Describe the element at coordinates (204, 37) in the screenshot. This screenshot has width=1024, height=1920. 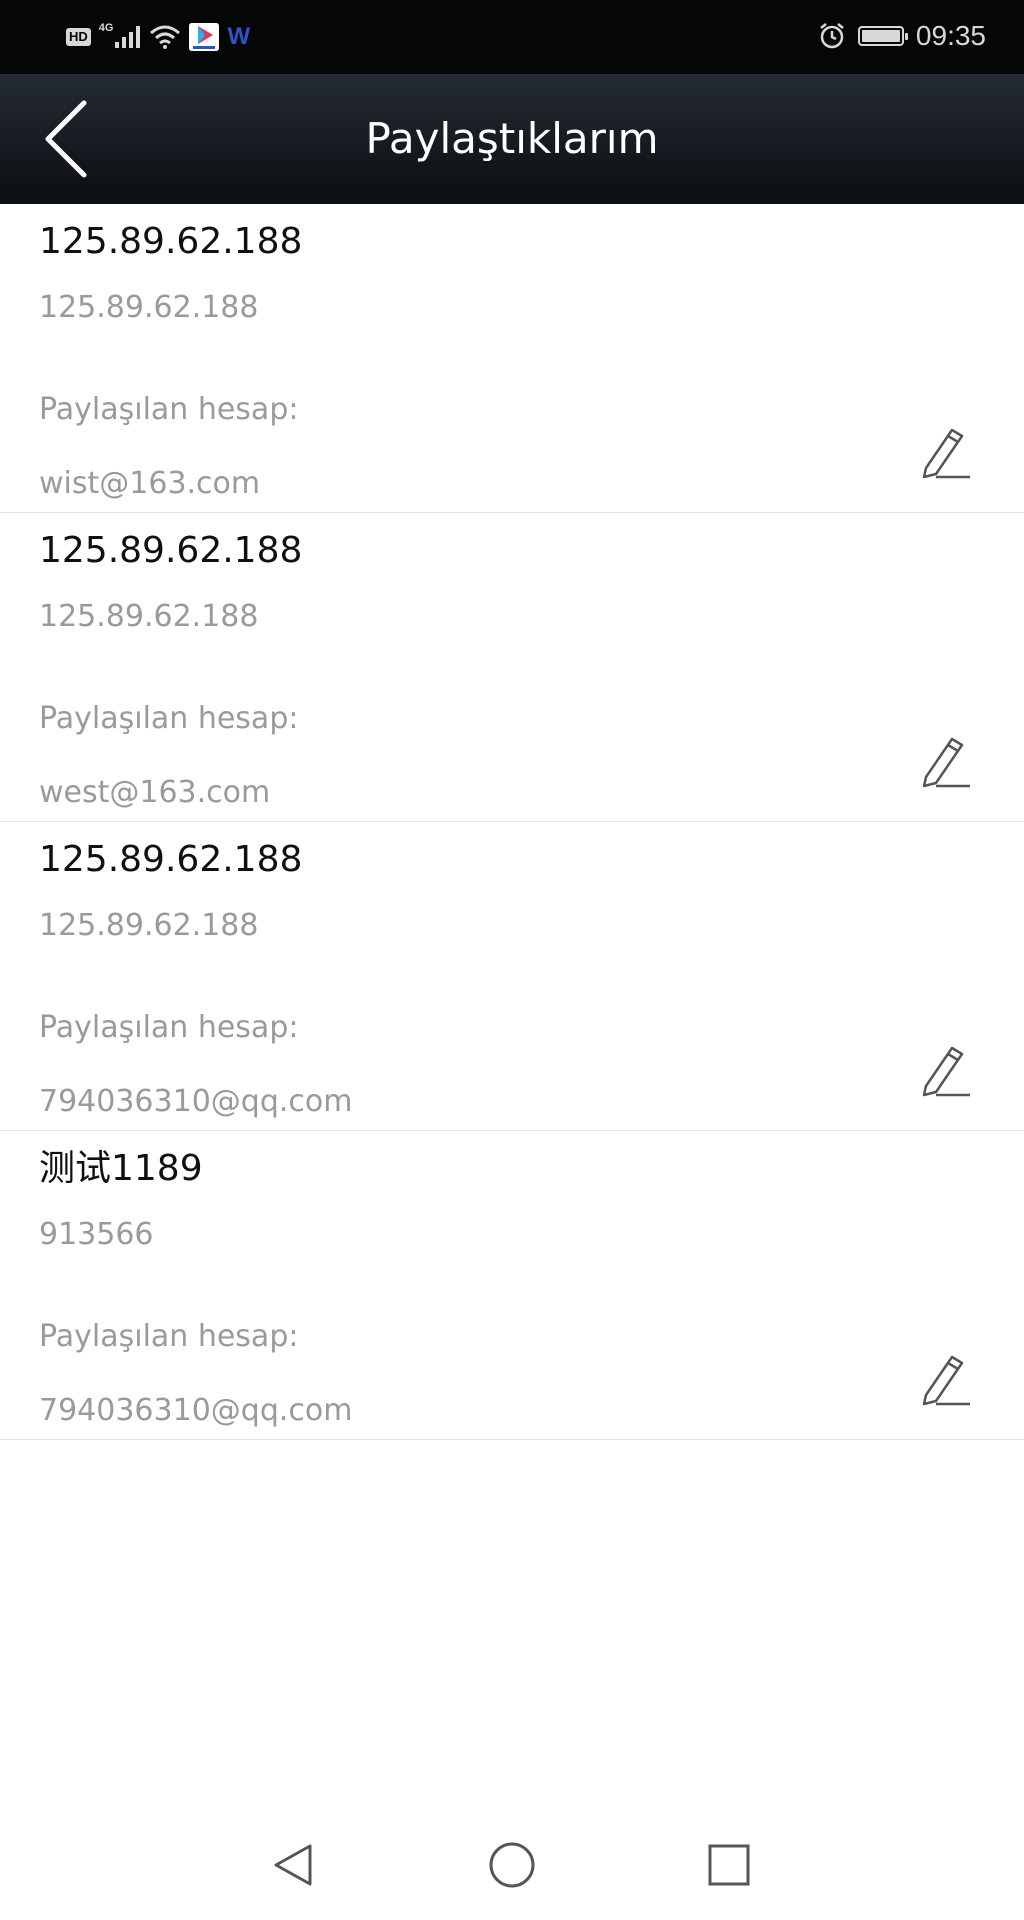
I see `video-app-notification-icon` at that location.